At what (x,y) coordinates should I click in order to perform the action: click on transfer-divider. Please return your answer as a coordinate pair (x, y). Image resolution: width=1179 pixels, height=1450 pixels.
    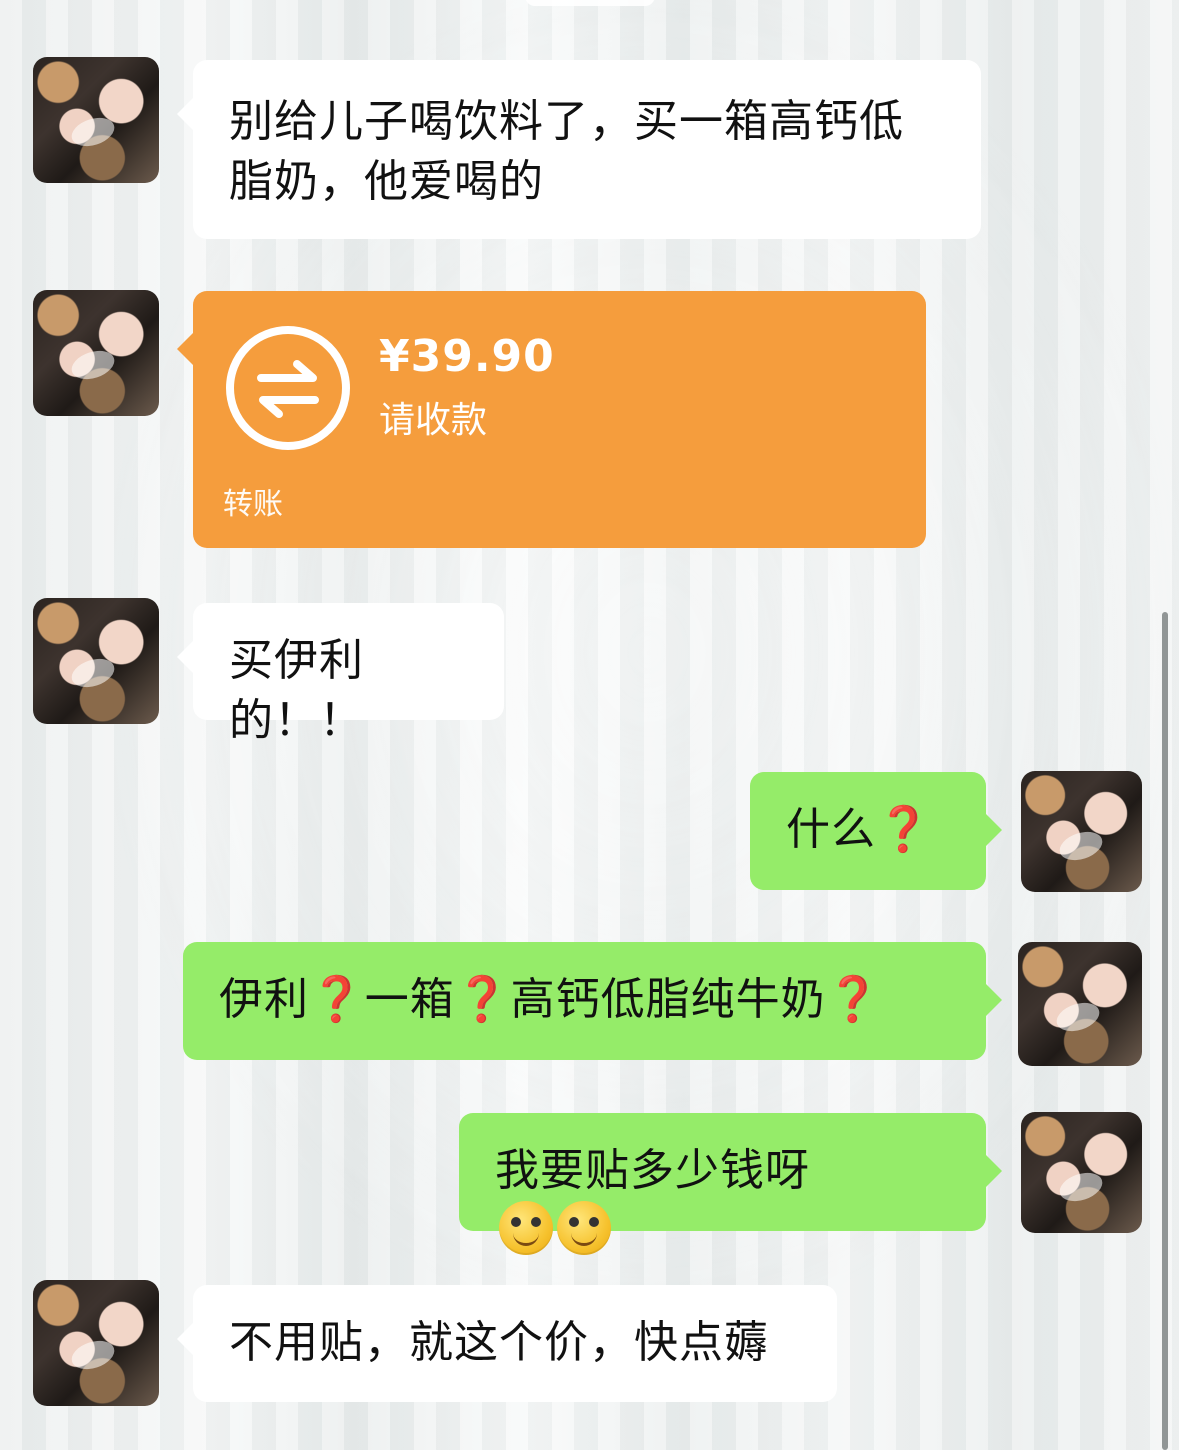
    Looking at the image, I should click on (559, 471).